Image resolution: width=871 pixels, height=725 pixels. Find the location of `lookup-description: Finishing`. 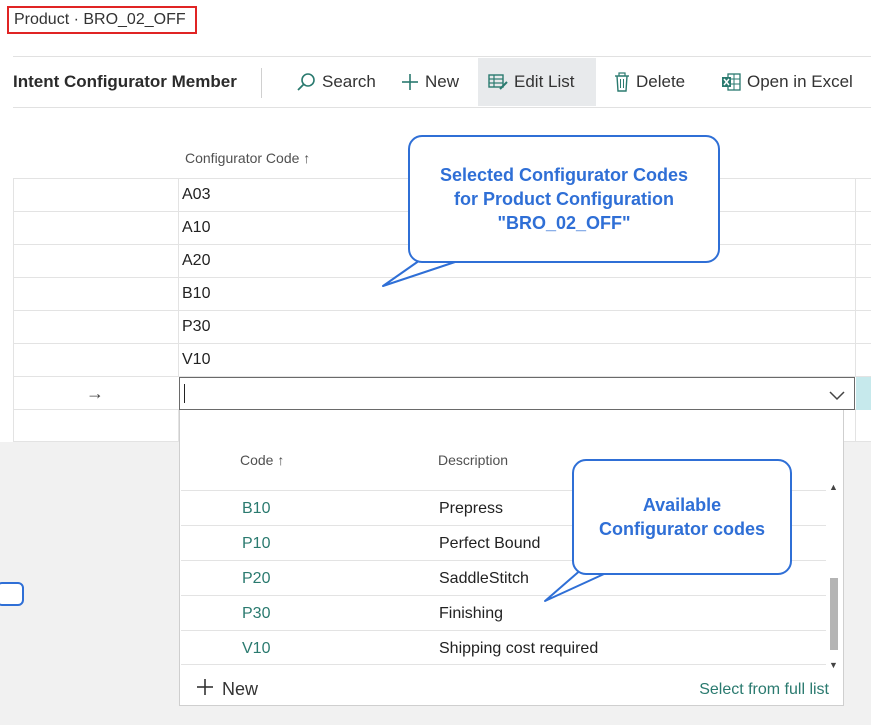

lookup-description: Finishing is located at coordinates (471, 613).